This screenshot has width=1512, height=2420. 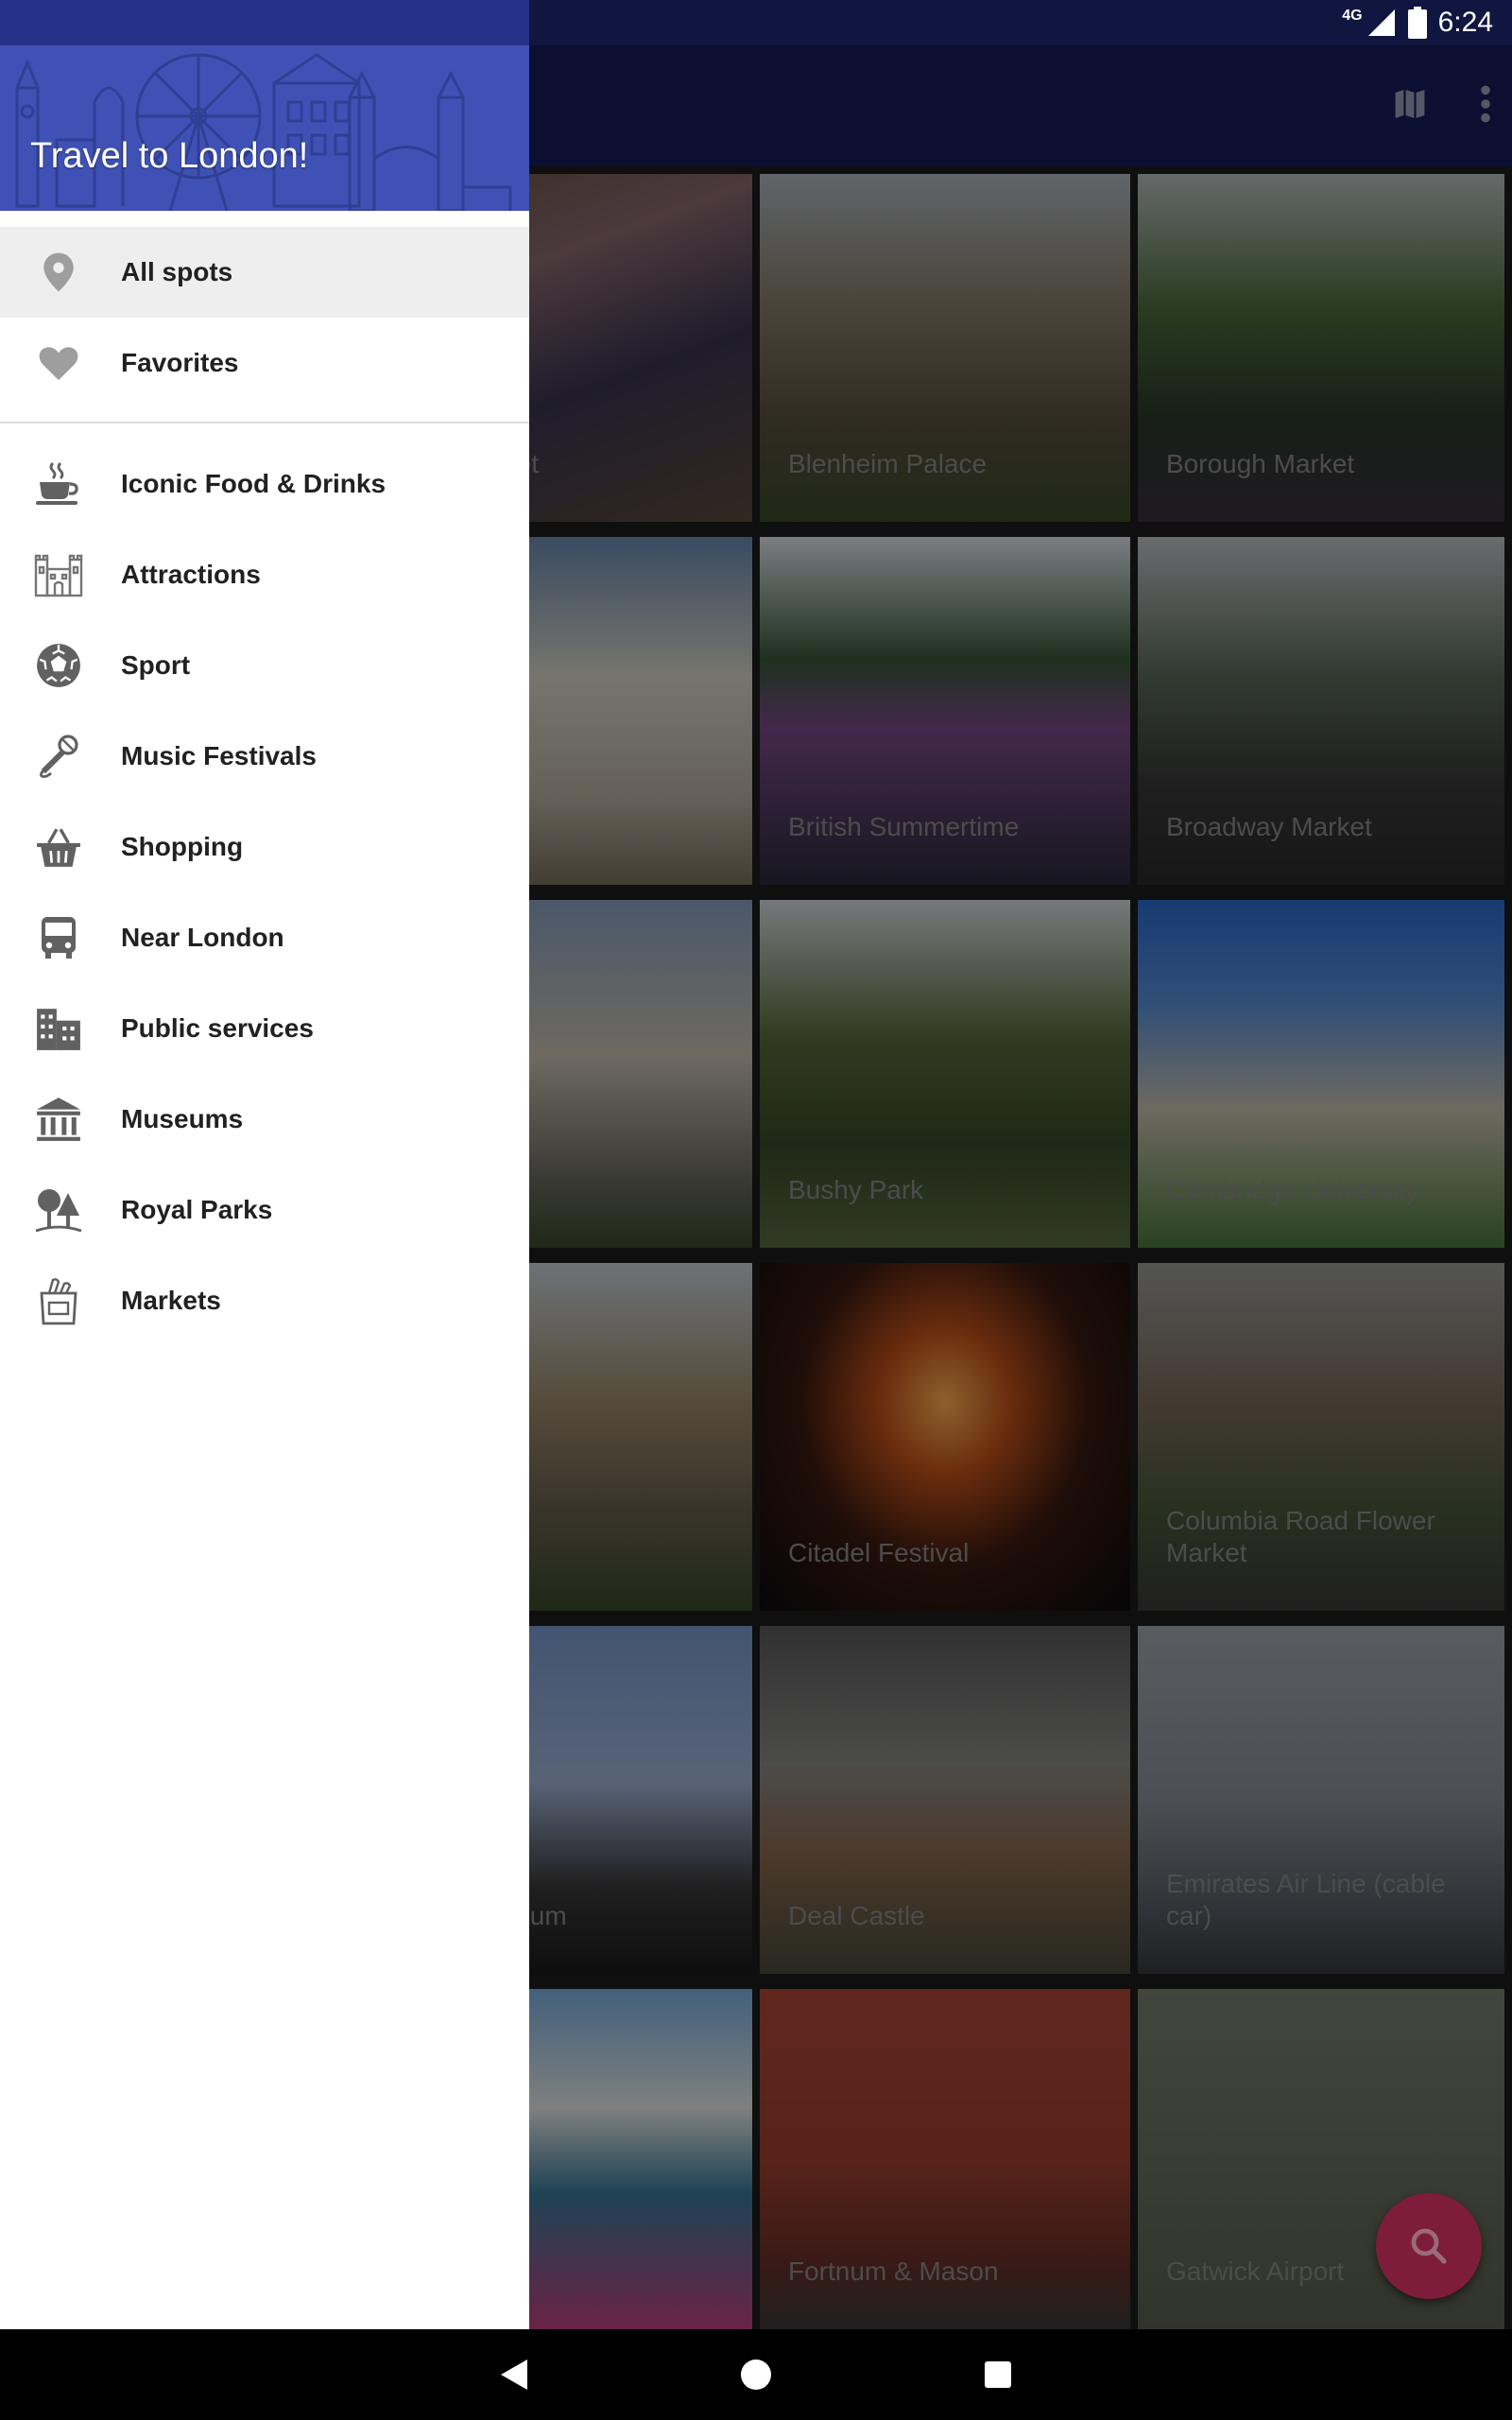 I want to click on drawer-item-label: Museums, so click(x=182, y=1118).